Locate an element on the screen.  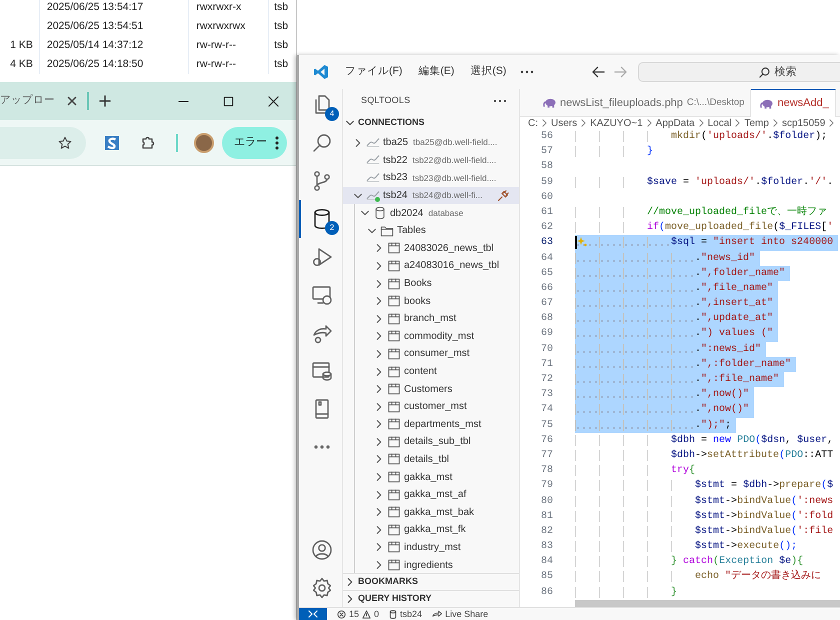
tree-row: gakka_mst_bak is located at coordinates (431, 512).